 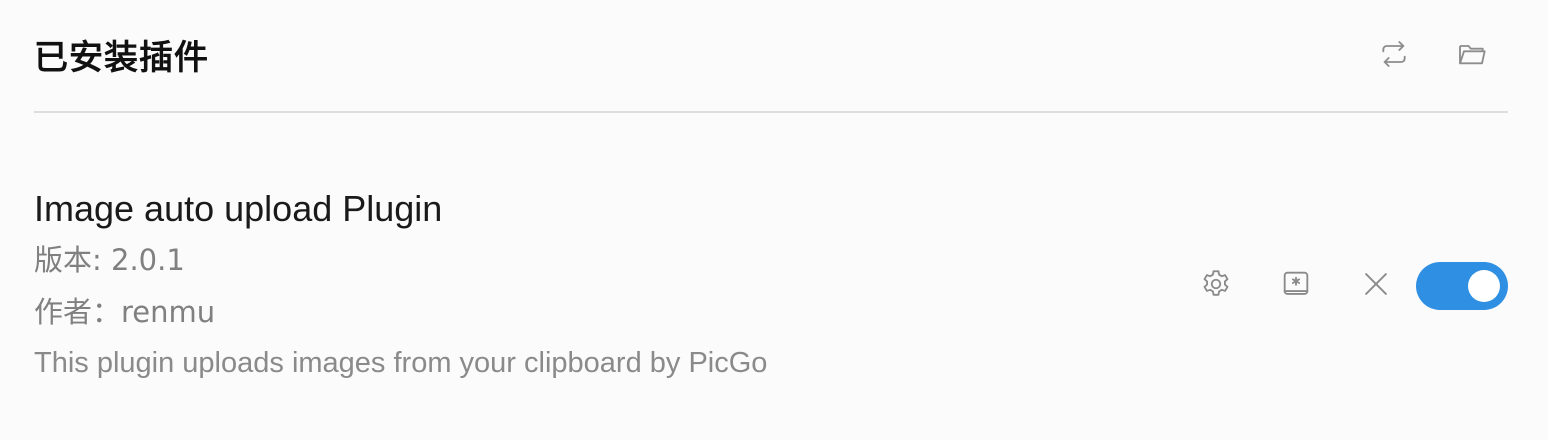 I want to click on plugin-hotkeys-button, so click(x=1296, y=286).